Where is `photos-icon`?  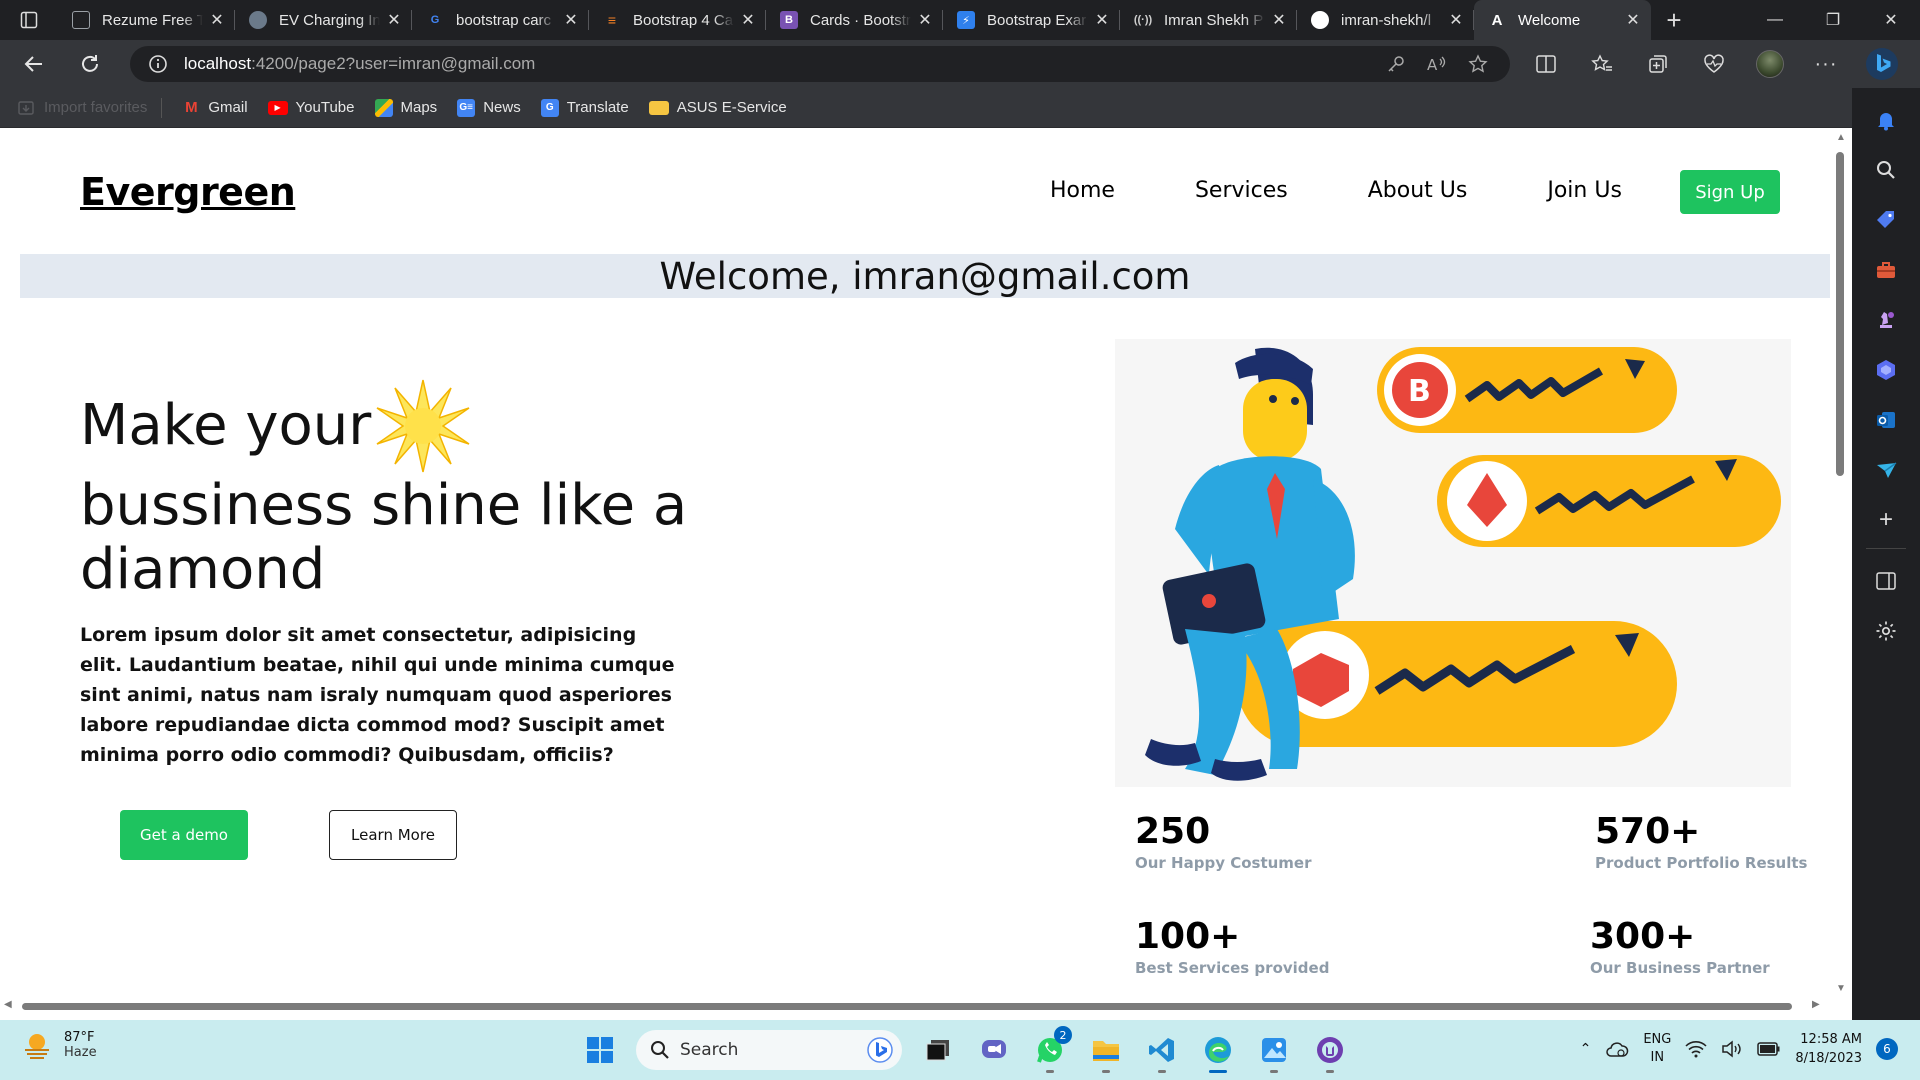 photos-icon is located at coordinates (1274, 1050).